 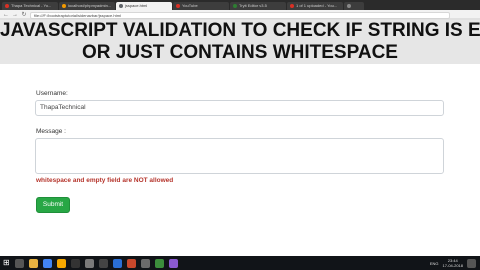 What do you see at coordinates (19, 263) in the screenshot?
I see `search-icon` at bounding box center [19, 263].